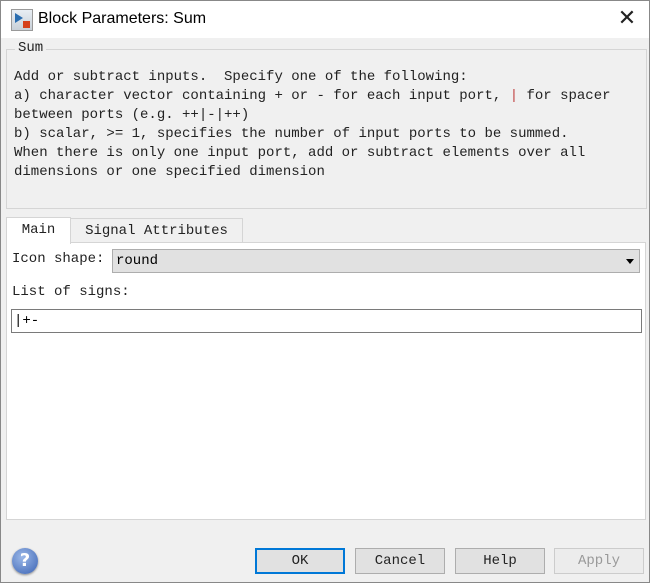  I want to click on cancel-button: Cancel, so click(400, 561).